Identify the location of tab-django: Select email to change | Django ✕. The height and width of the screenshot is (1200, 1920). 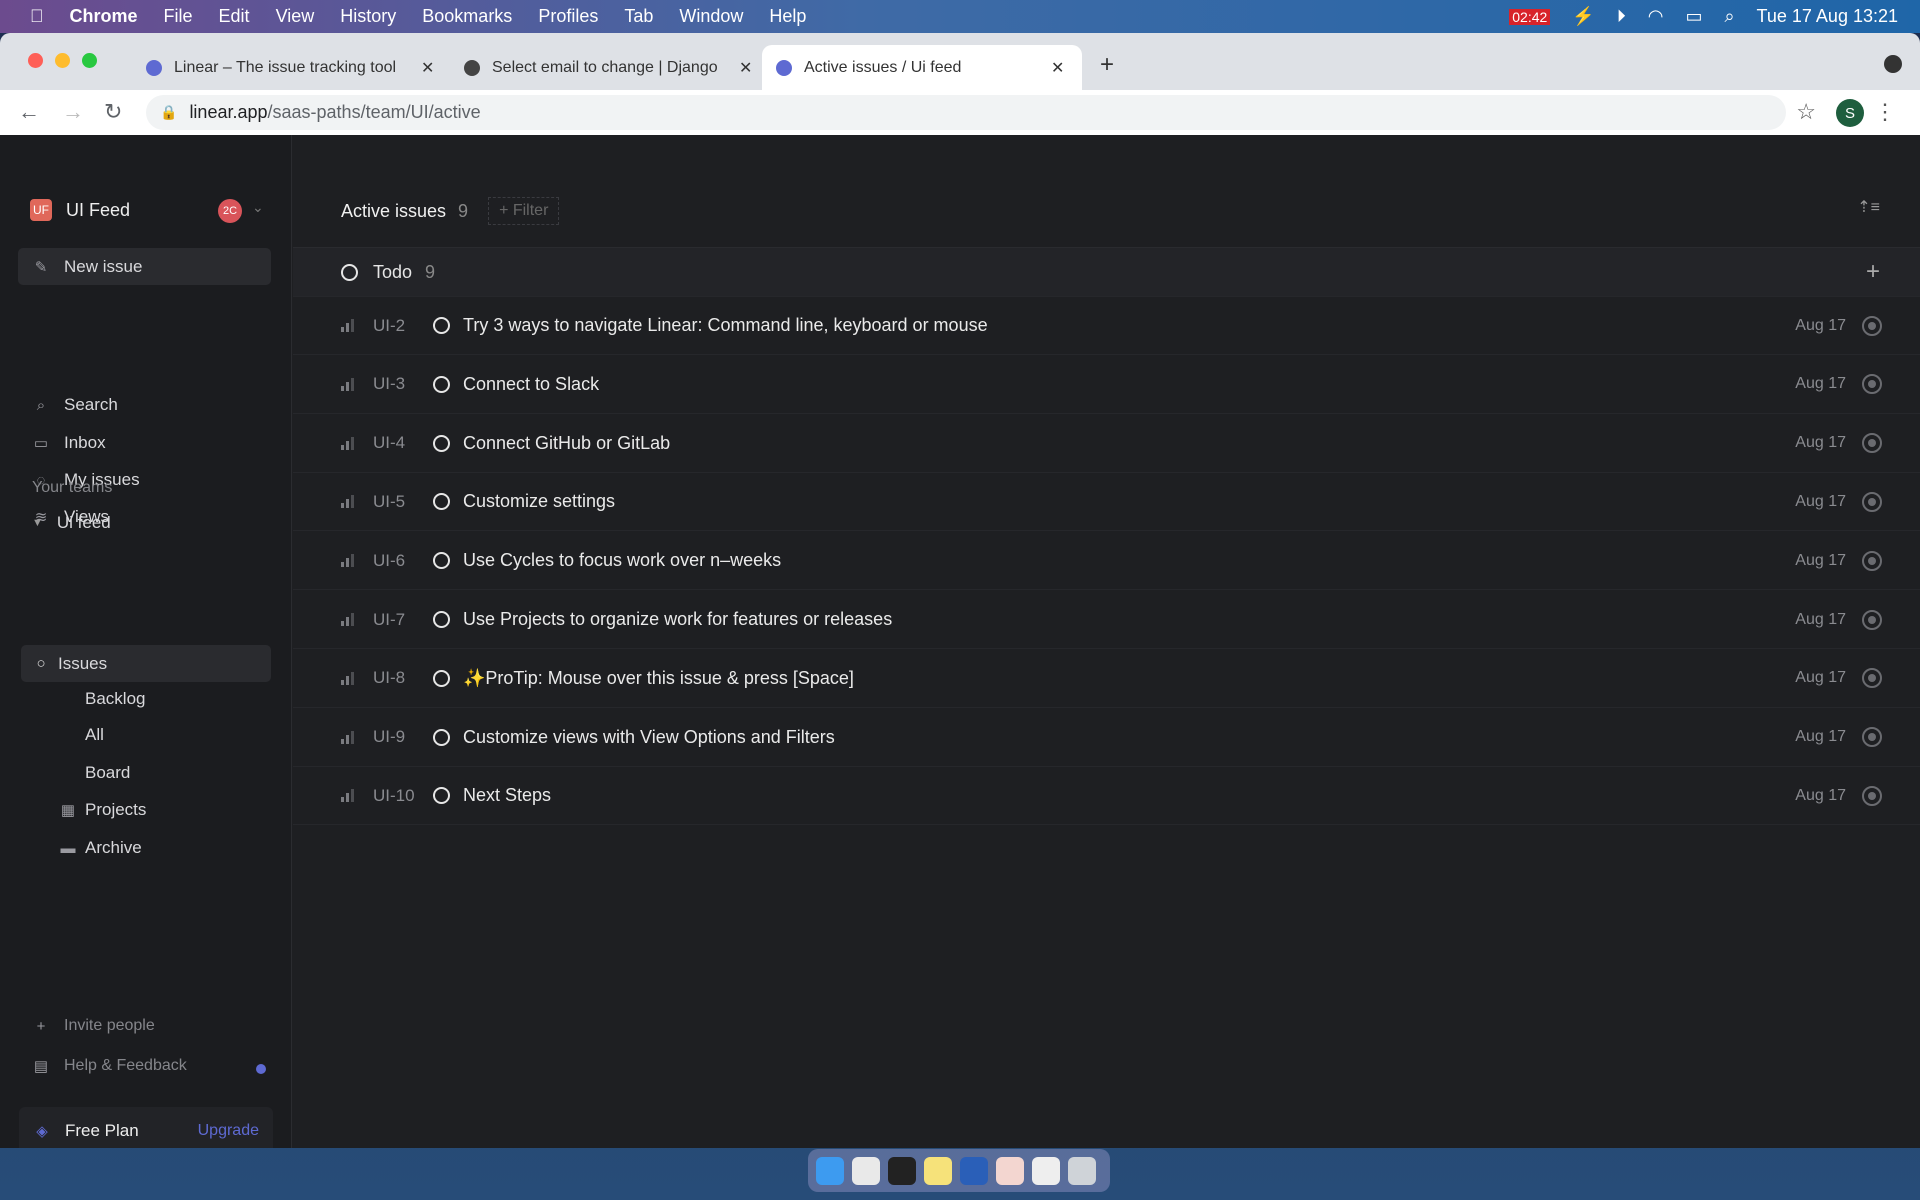
(608, 67).